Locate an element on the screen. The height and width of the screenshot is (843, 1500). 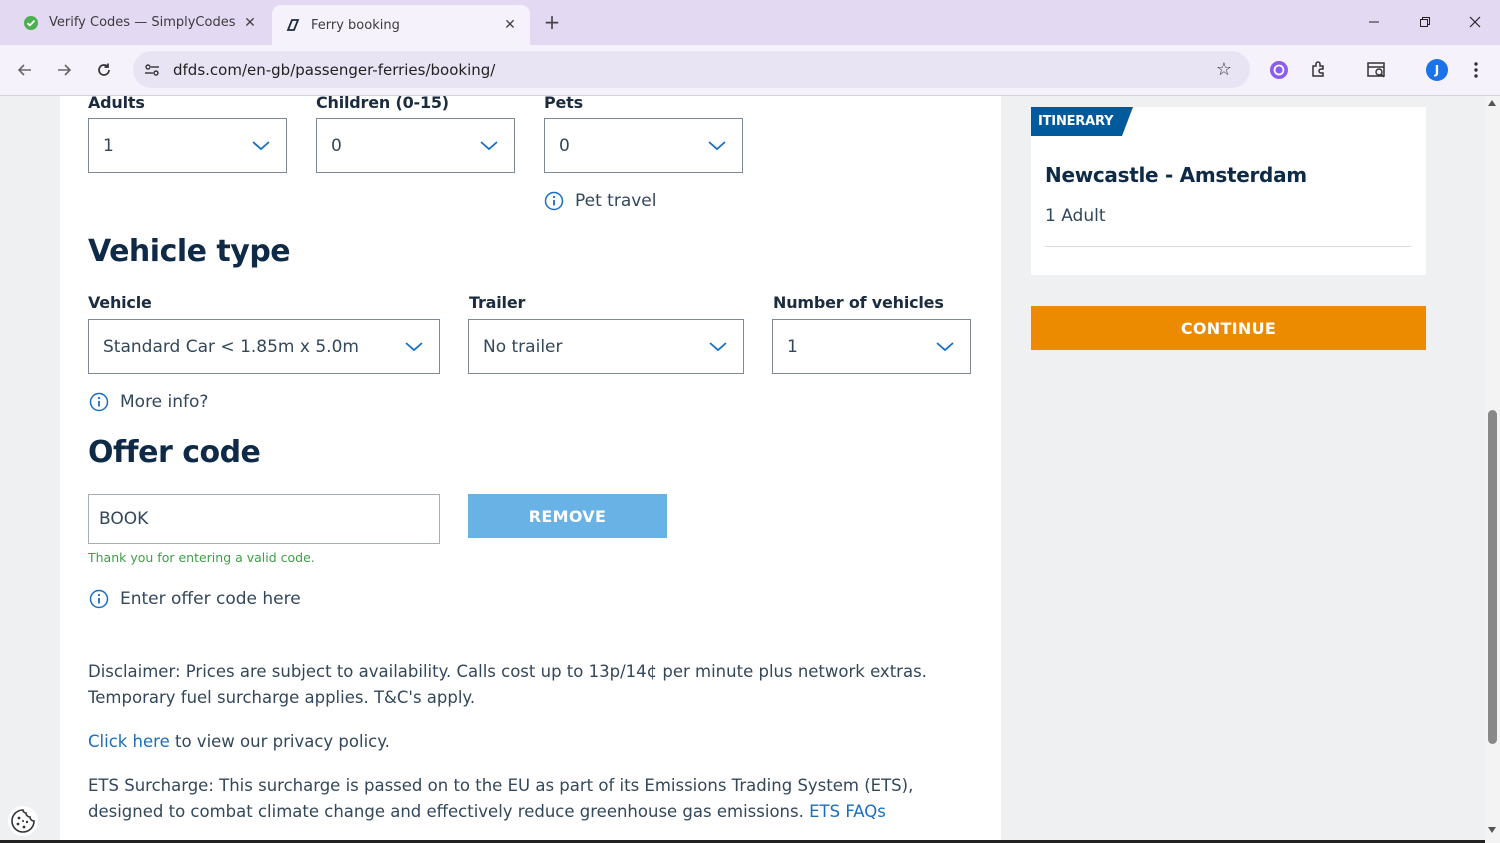
vehicle-label: Vehicle is located at coordinates (120, 302).